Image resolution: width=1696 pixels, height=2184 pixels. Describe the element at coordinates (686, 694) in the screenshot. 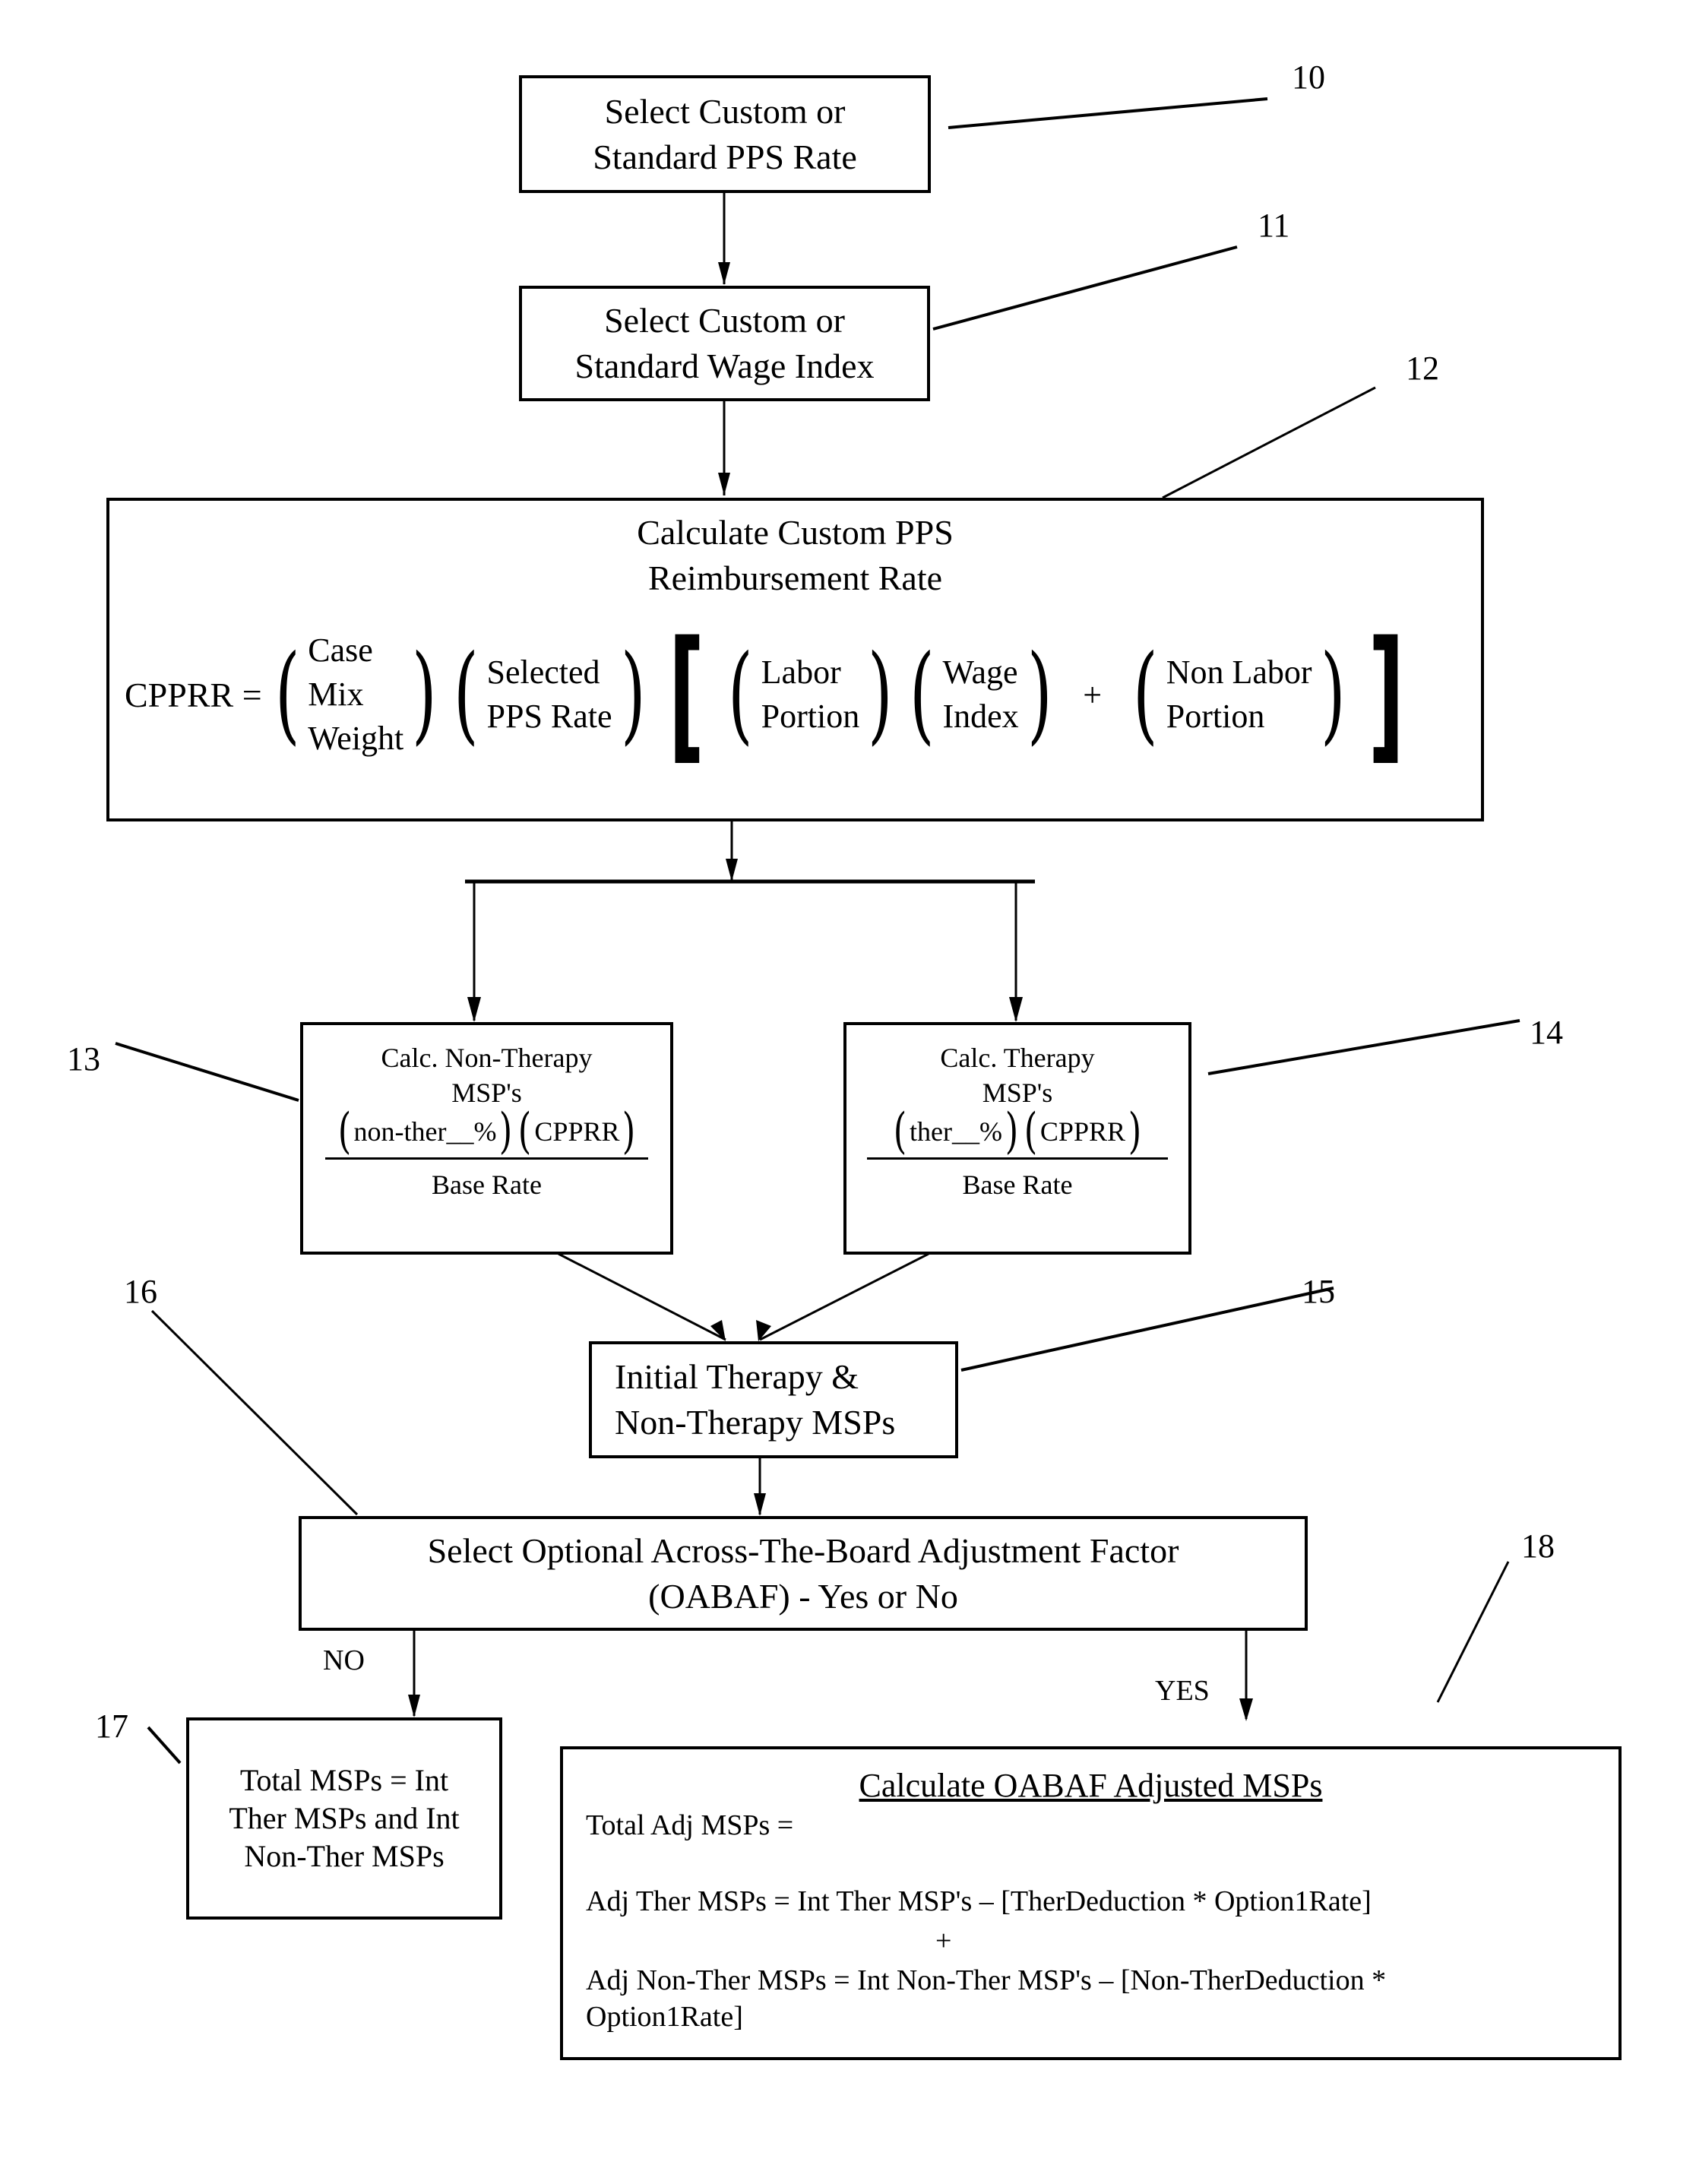

I see `bracket-open-icon: [` at that location.